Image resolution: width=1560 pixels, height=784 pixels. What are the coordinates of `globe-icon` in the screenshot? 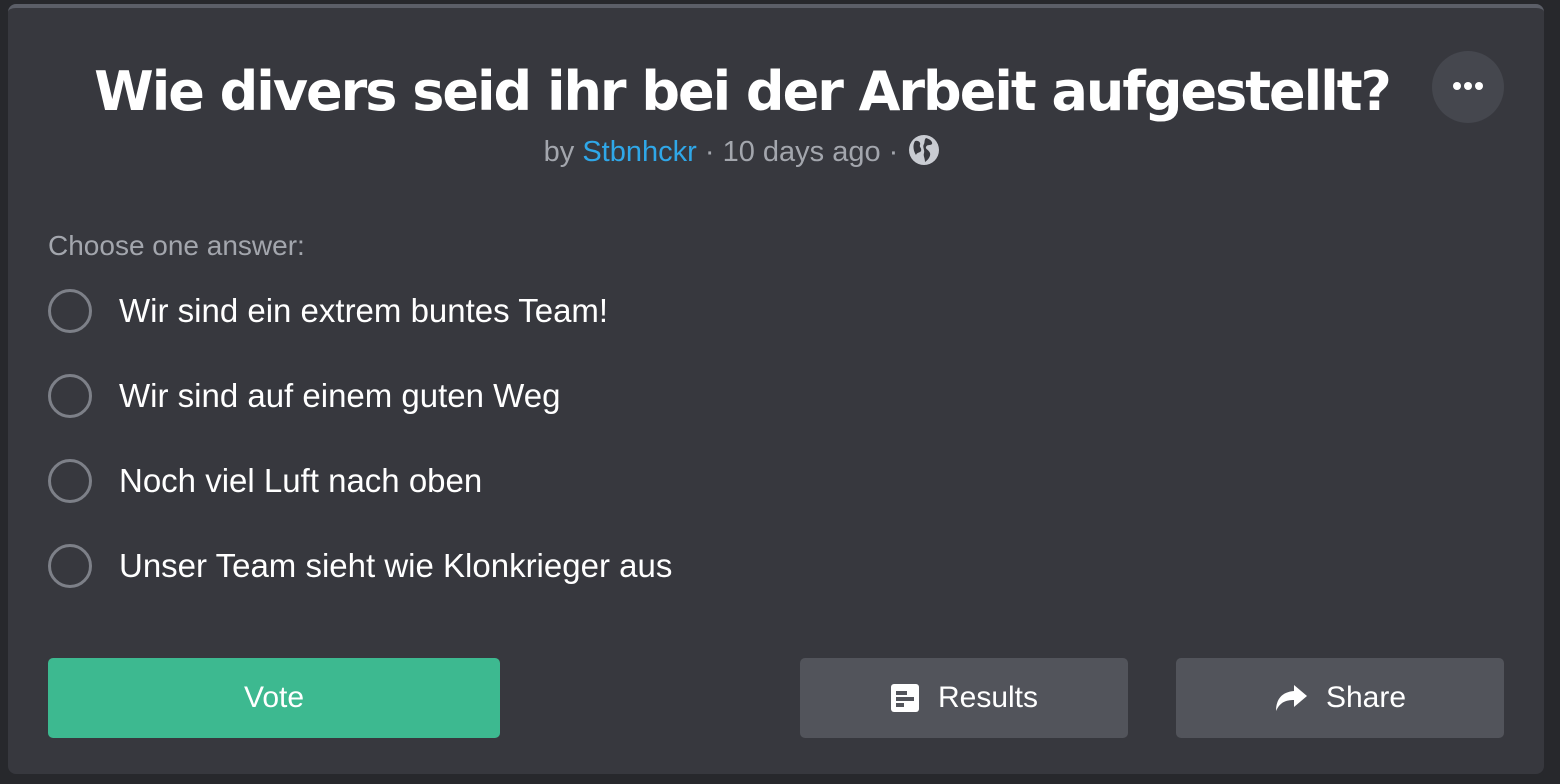 It's located at (924, 155).